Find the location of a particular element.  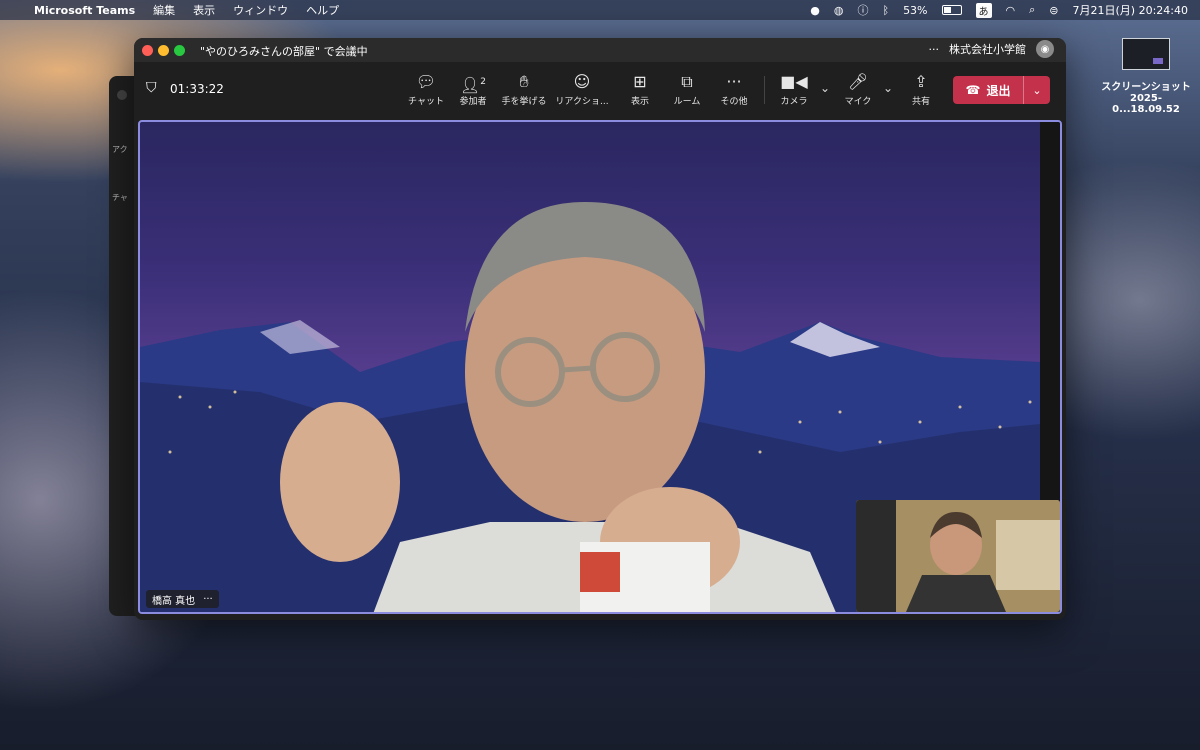

bluetooth-icon: ᛒ is located at coordinates (885, 10).